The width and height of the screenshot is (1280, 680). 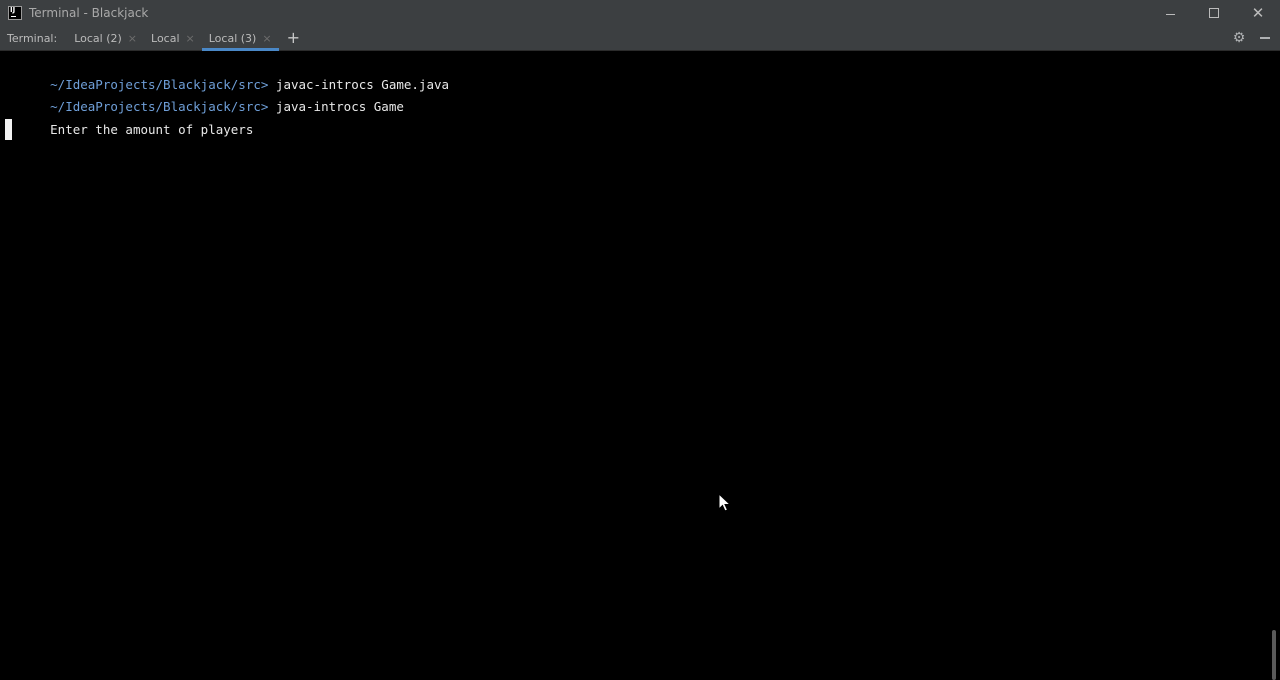 What do you see at coordinates (32, 38) in the screenshot?
I see `terminal-tabs-label: Terminal:` at bounding box center [32, 38].